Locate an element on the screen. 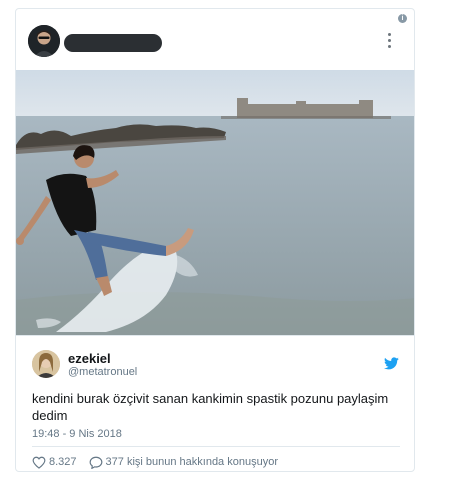 The width and height of the screenshot is (468, 480). reply-action: 377 kişi bunun hakkında konuşuyor is located at coordinates (183, 462).